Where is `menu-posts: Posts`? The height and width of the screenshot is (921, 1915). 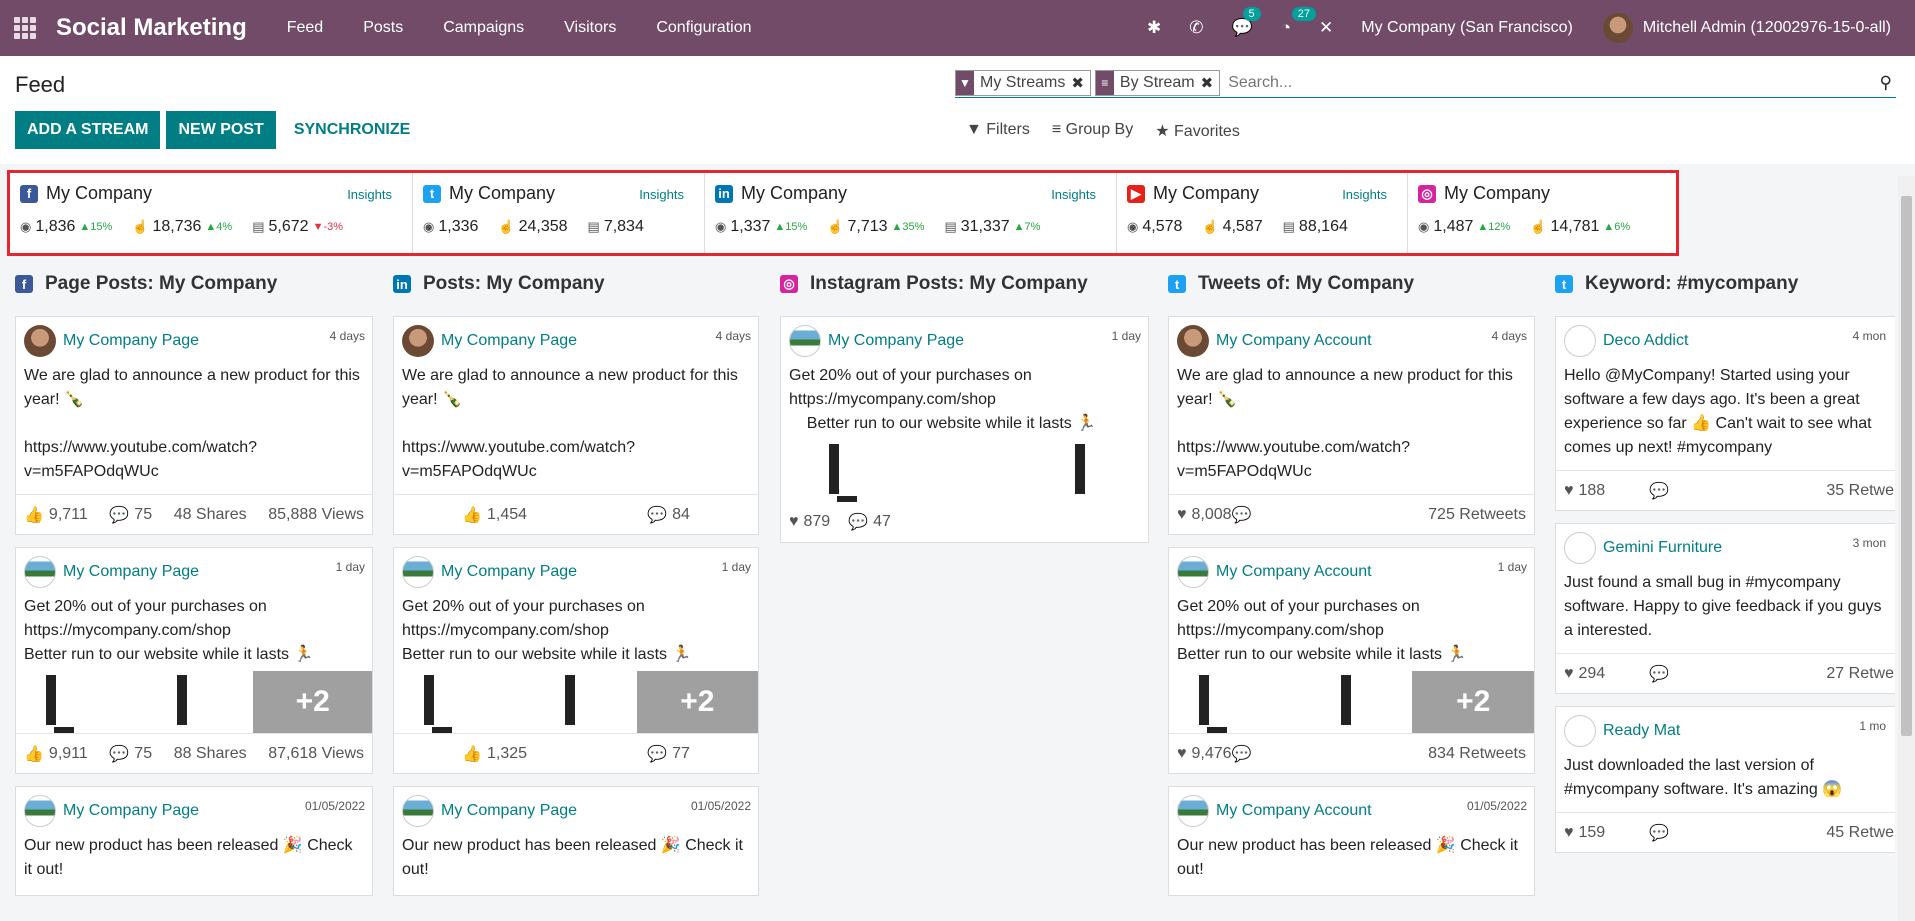
menu-posts: Posts is located at coordinates (383, 28).